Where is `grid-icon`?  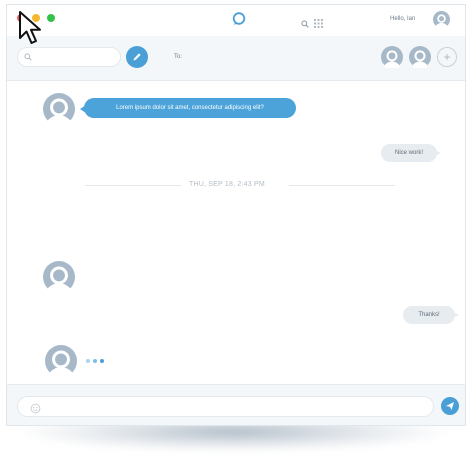
grid-icon is located at coordinates (318, 24).